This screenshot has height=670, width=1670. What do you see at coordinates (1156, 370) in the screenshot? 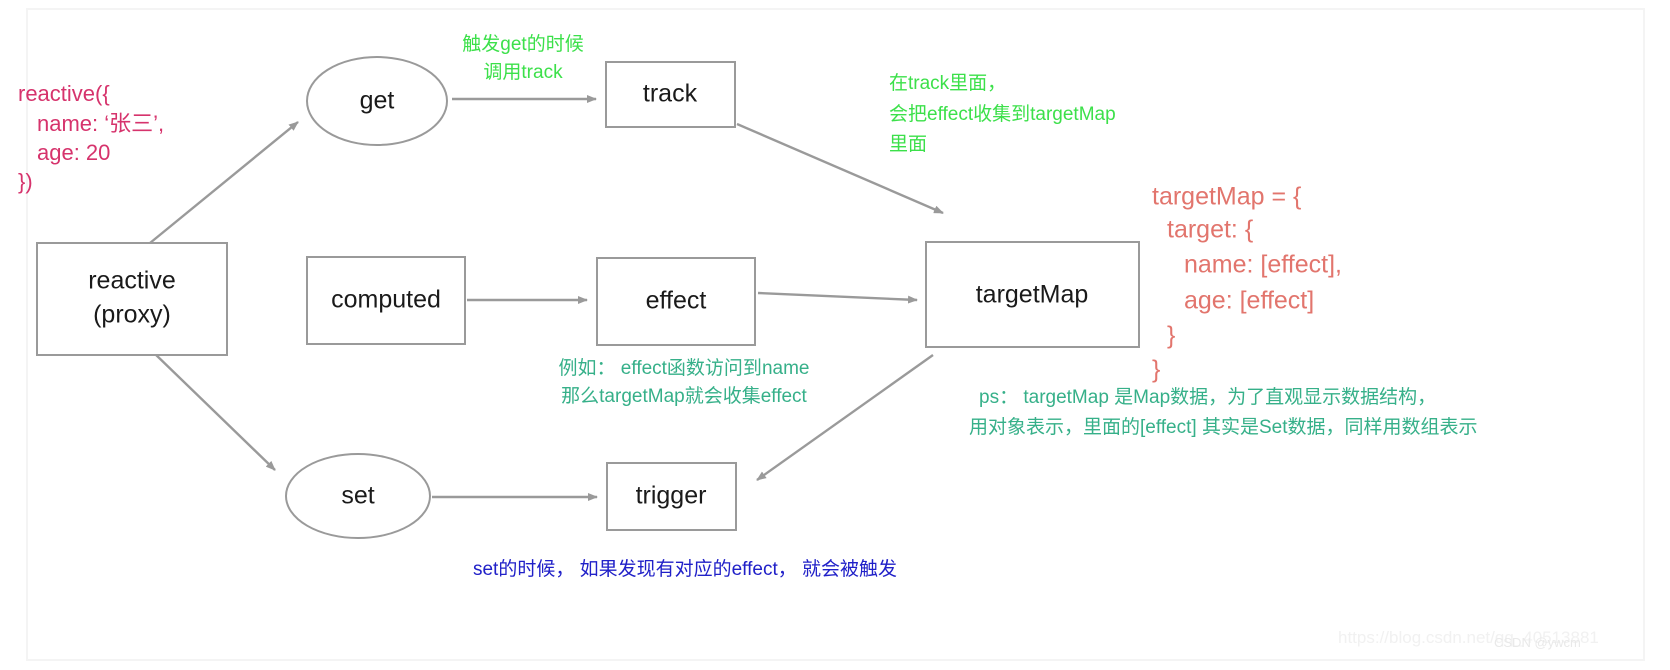
I see `targetmap-code-line-6: }` at bounding box center [1156, 370].